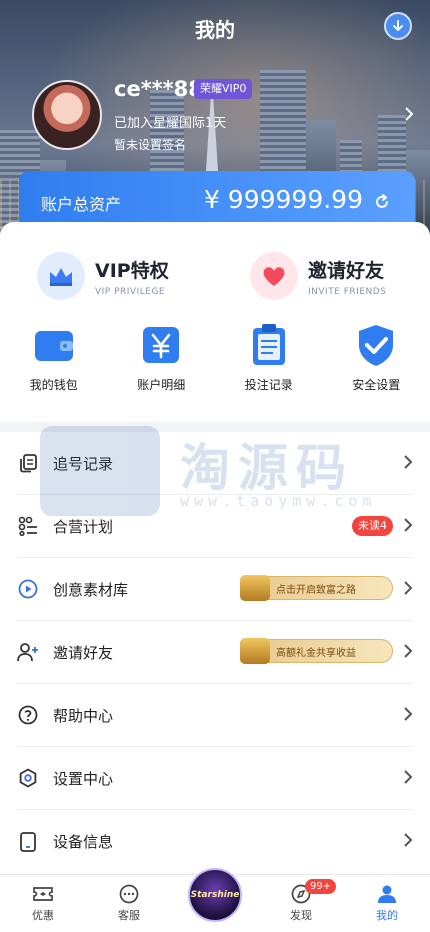  Describe the element at coordinates (170, 123) in the screenshot. I see `joined-text: 已加入星耀国际1天` at that location.